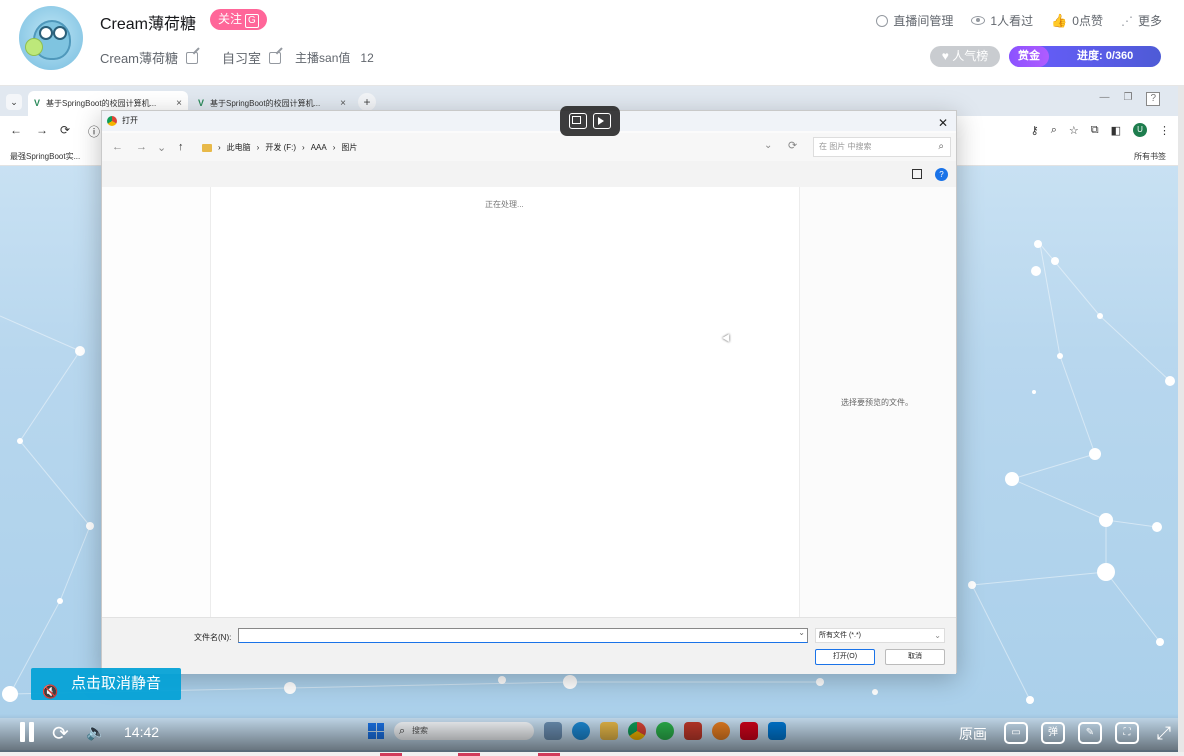  What do you see at coordinates (213, 637) in the screenshot?
I see `filename-label: 文件名(N):` at bounding box center [213, 637].